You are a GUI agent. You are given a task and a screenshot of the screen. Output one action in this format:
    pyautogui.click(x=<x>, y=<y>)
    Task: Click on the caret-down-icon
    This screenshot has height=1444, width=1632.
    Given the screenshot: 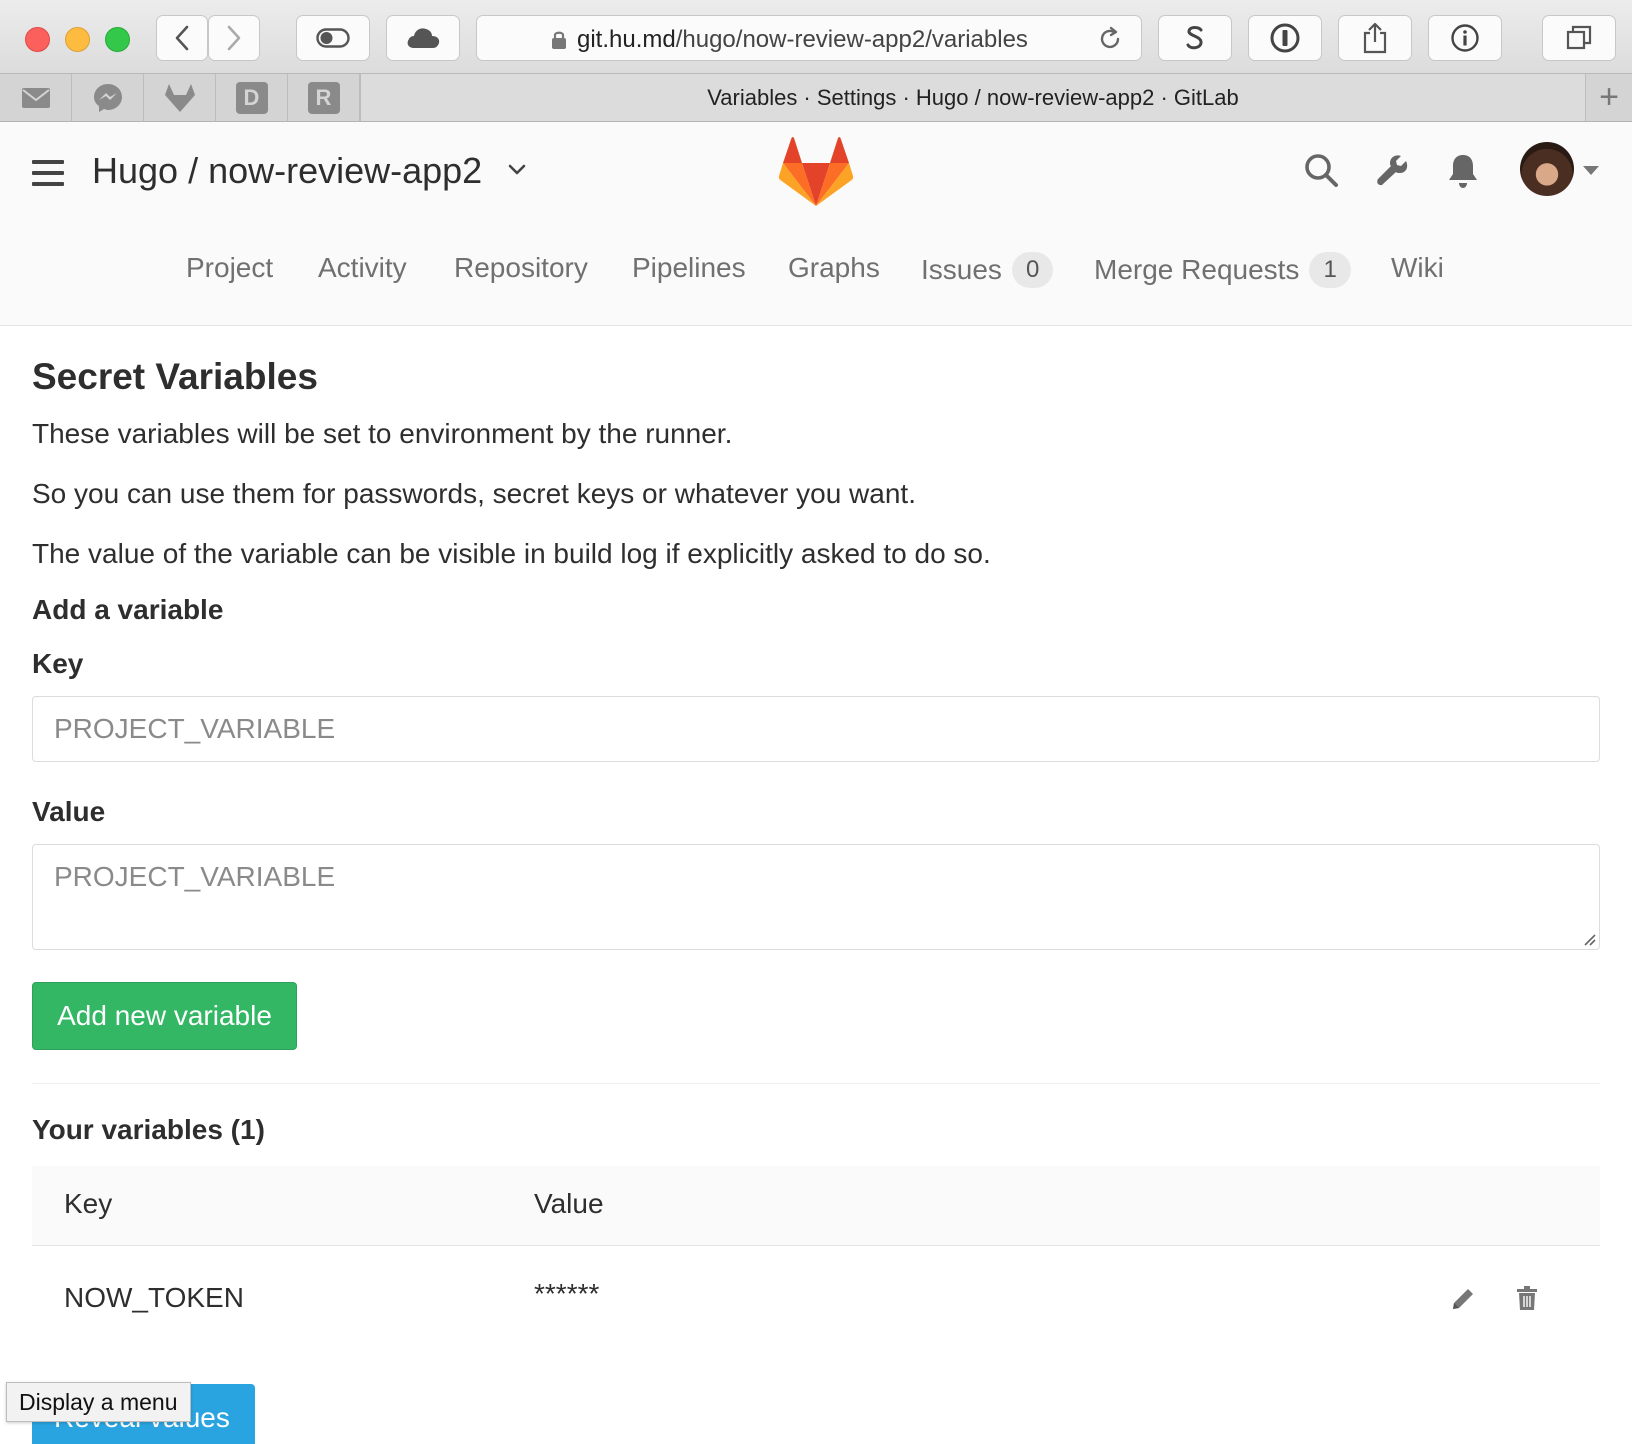 What is the action you would take?
    pyautogui.click(x=1591, y=170)
    